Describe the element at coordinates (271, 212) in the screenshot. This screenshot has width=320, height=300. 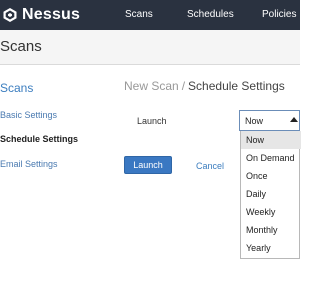
I see `dropdown-option-weekly: Weekly` at that location.